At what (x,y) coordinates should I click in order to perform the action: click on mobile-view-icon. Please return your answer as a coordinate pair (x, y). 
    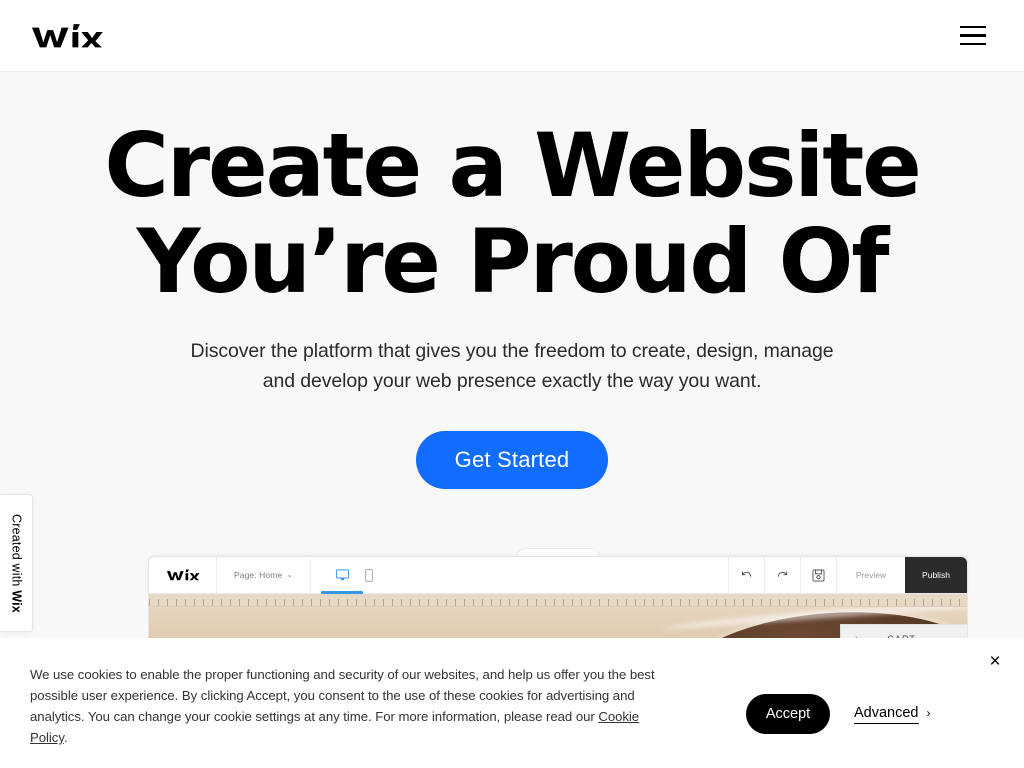
    Looking at the image, I should click on (368, 575).